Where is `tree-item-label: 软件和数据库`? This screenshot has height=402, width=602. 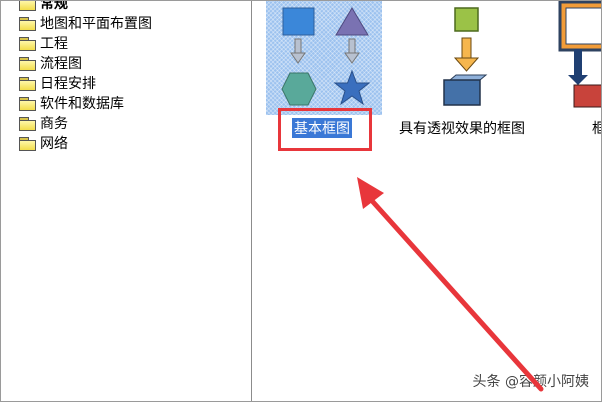
tree-item-label: 软件和数据库 is located at coordinates (82, 104).